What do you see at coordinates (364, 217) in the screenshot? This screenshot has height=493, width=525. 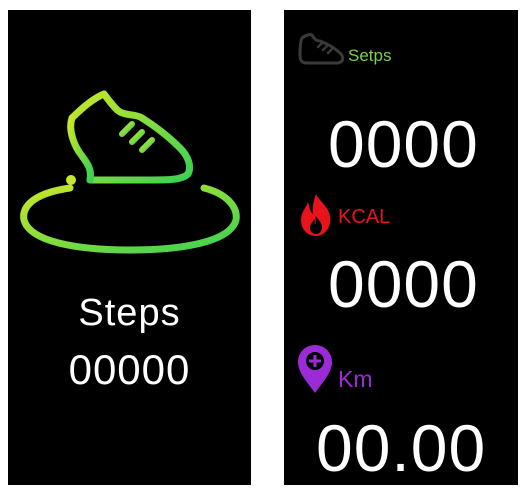 I see `kcal-metric-label: KCAL` at bounding box center [364, 217].